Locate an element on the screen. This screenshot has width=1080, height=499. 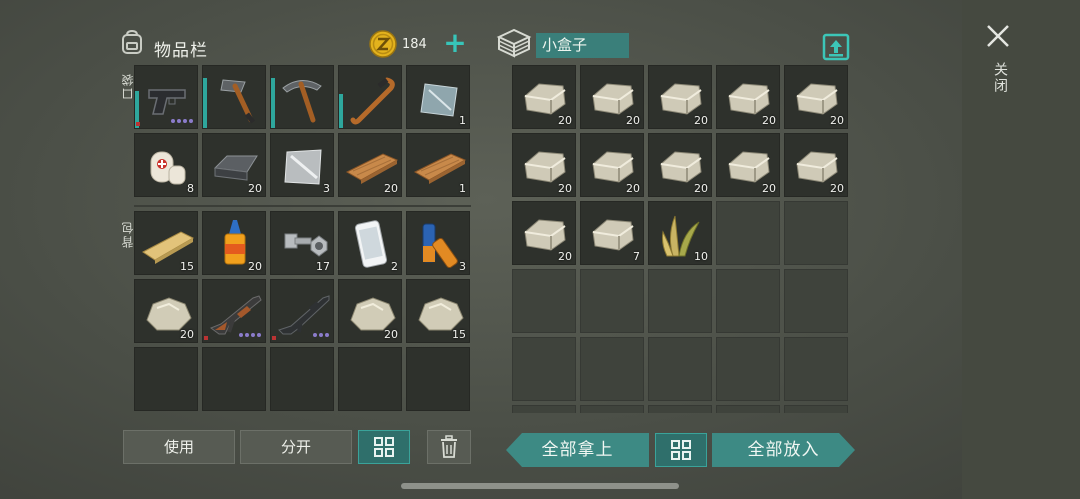
trash-icon is located at coordinates (449, 446).